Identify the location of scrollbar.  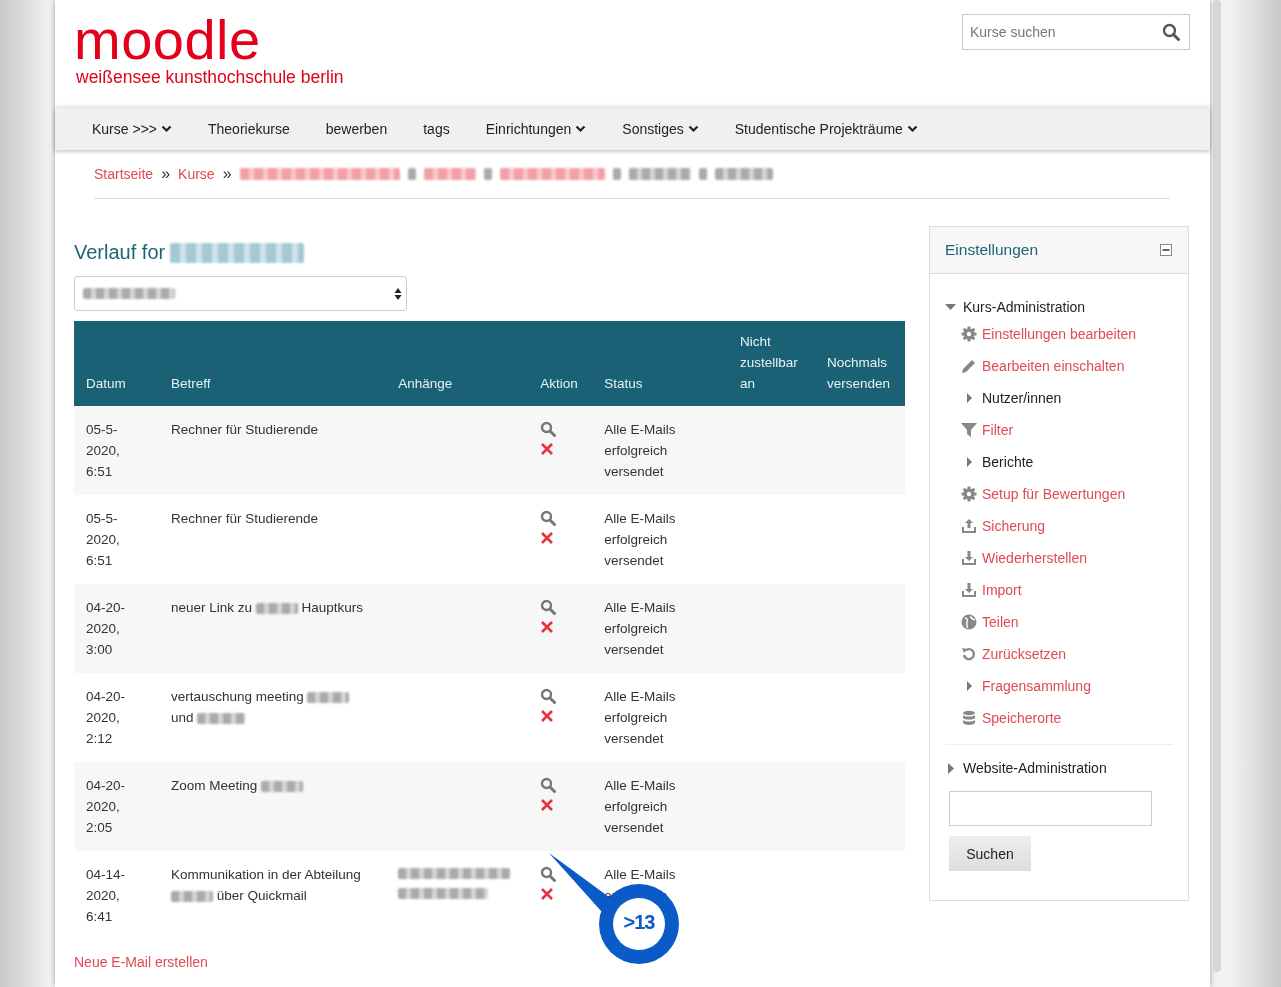
(1217, 486).